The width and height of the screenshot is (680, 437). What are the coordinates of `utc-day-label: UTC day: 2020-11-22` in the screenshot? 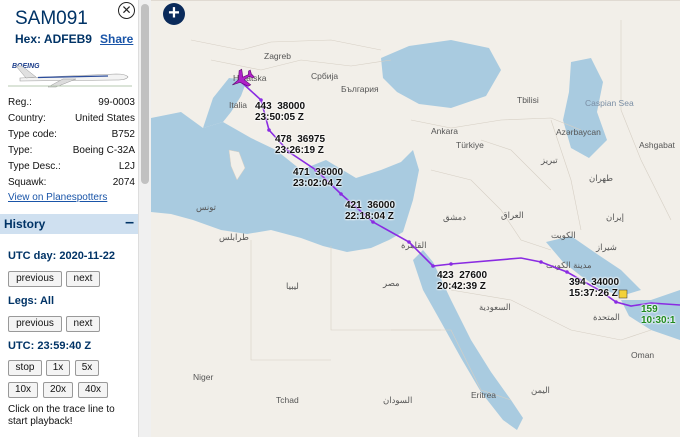 It's located at (61, 256).